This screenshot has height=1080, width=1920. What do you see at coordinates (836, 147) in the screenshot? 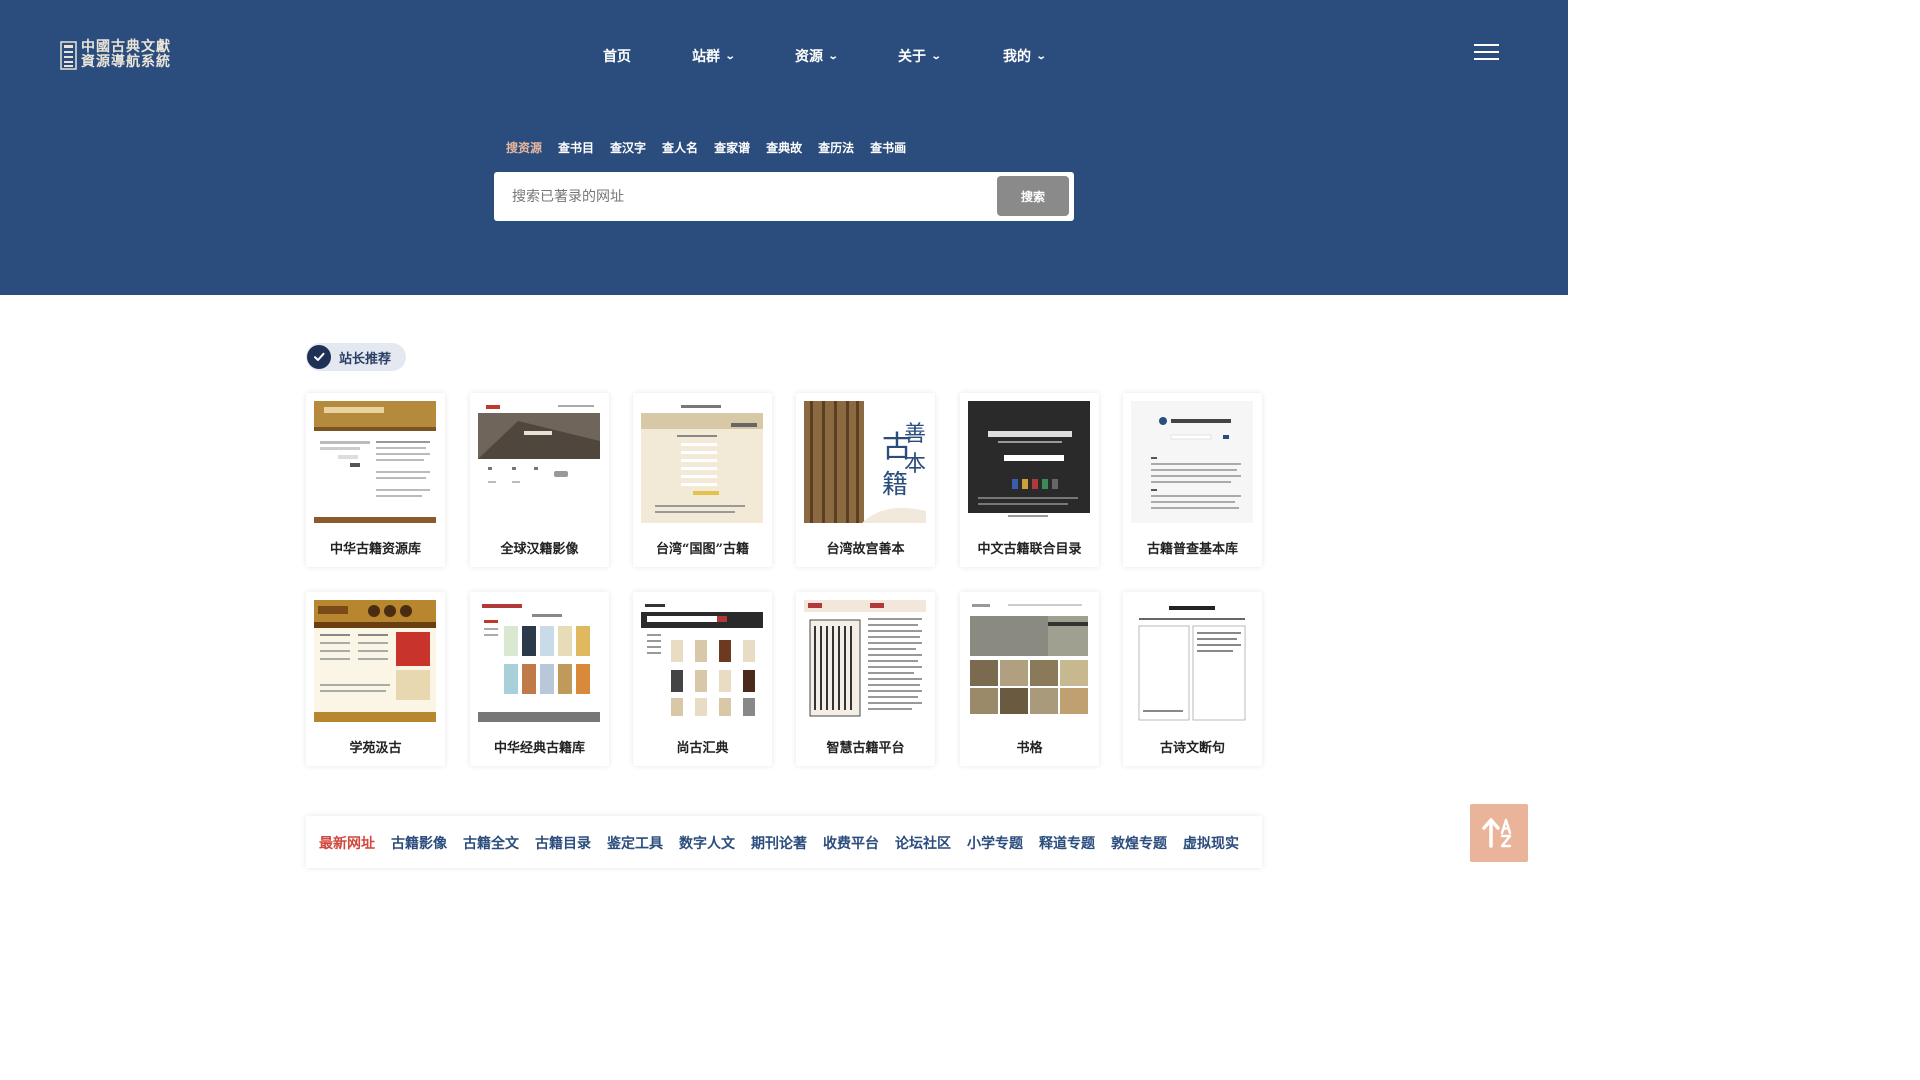
I see `search-tab-calendar: 查历法` at bounding box center [836, 147].